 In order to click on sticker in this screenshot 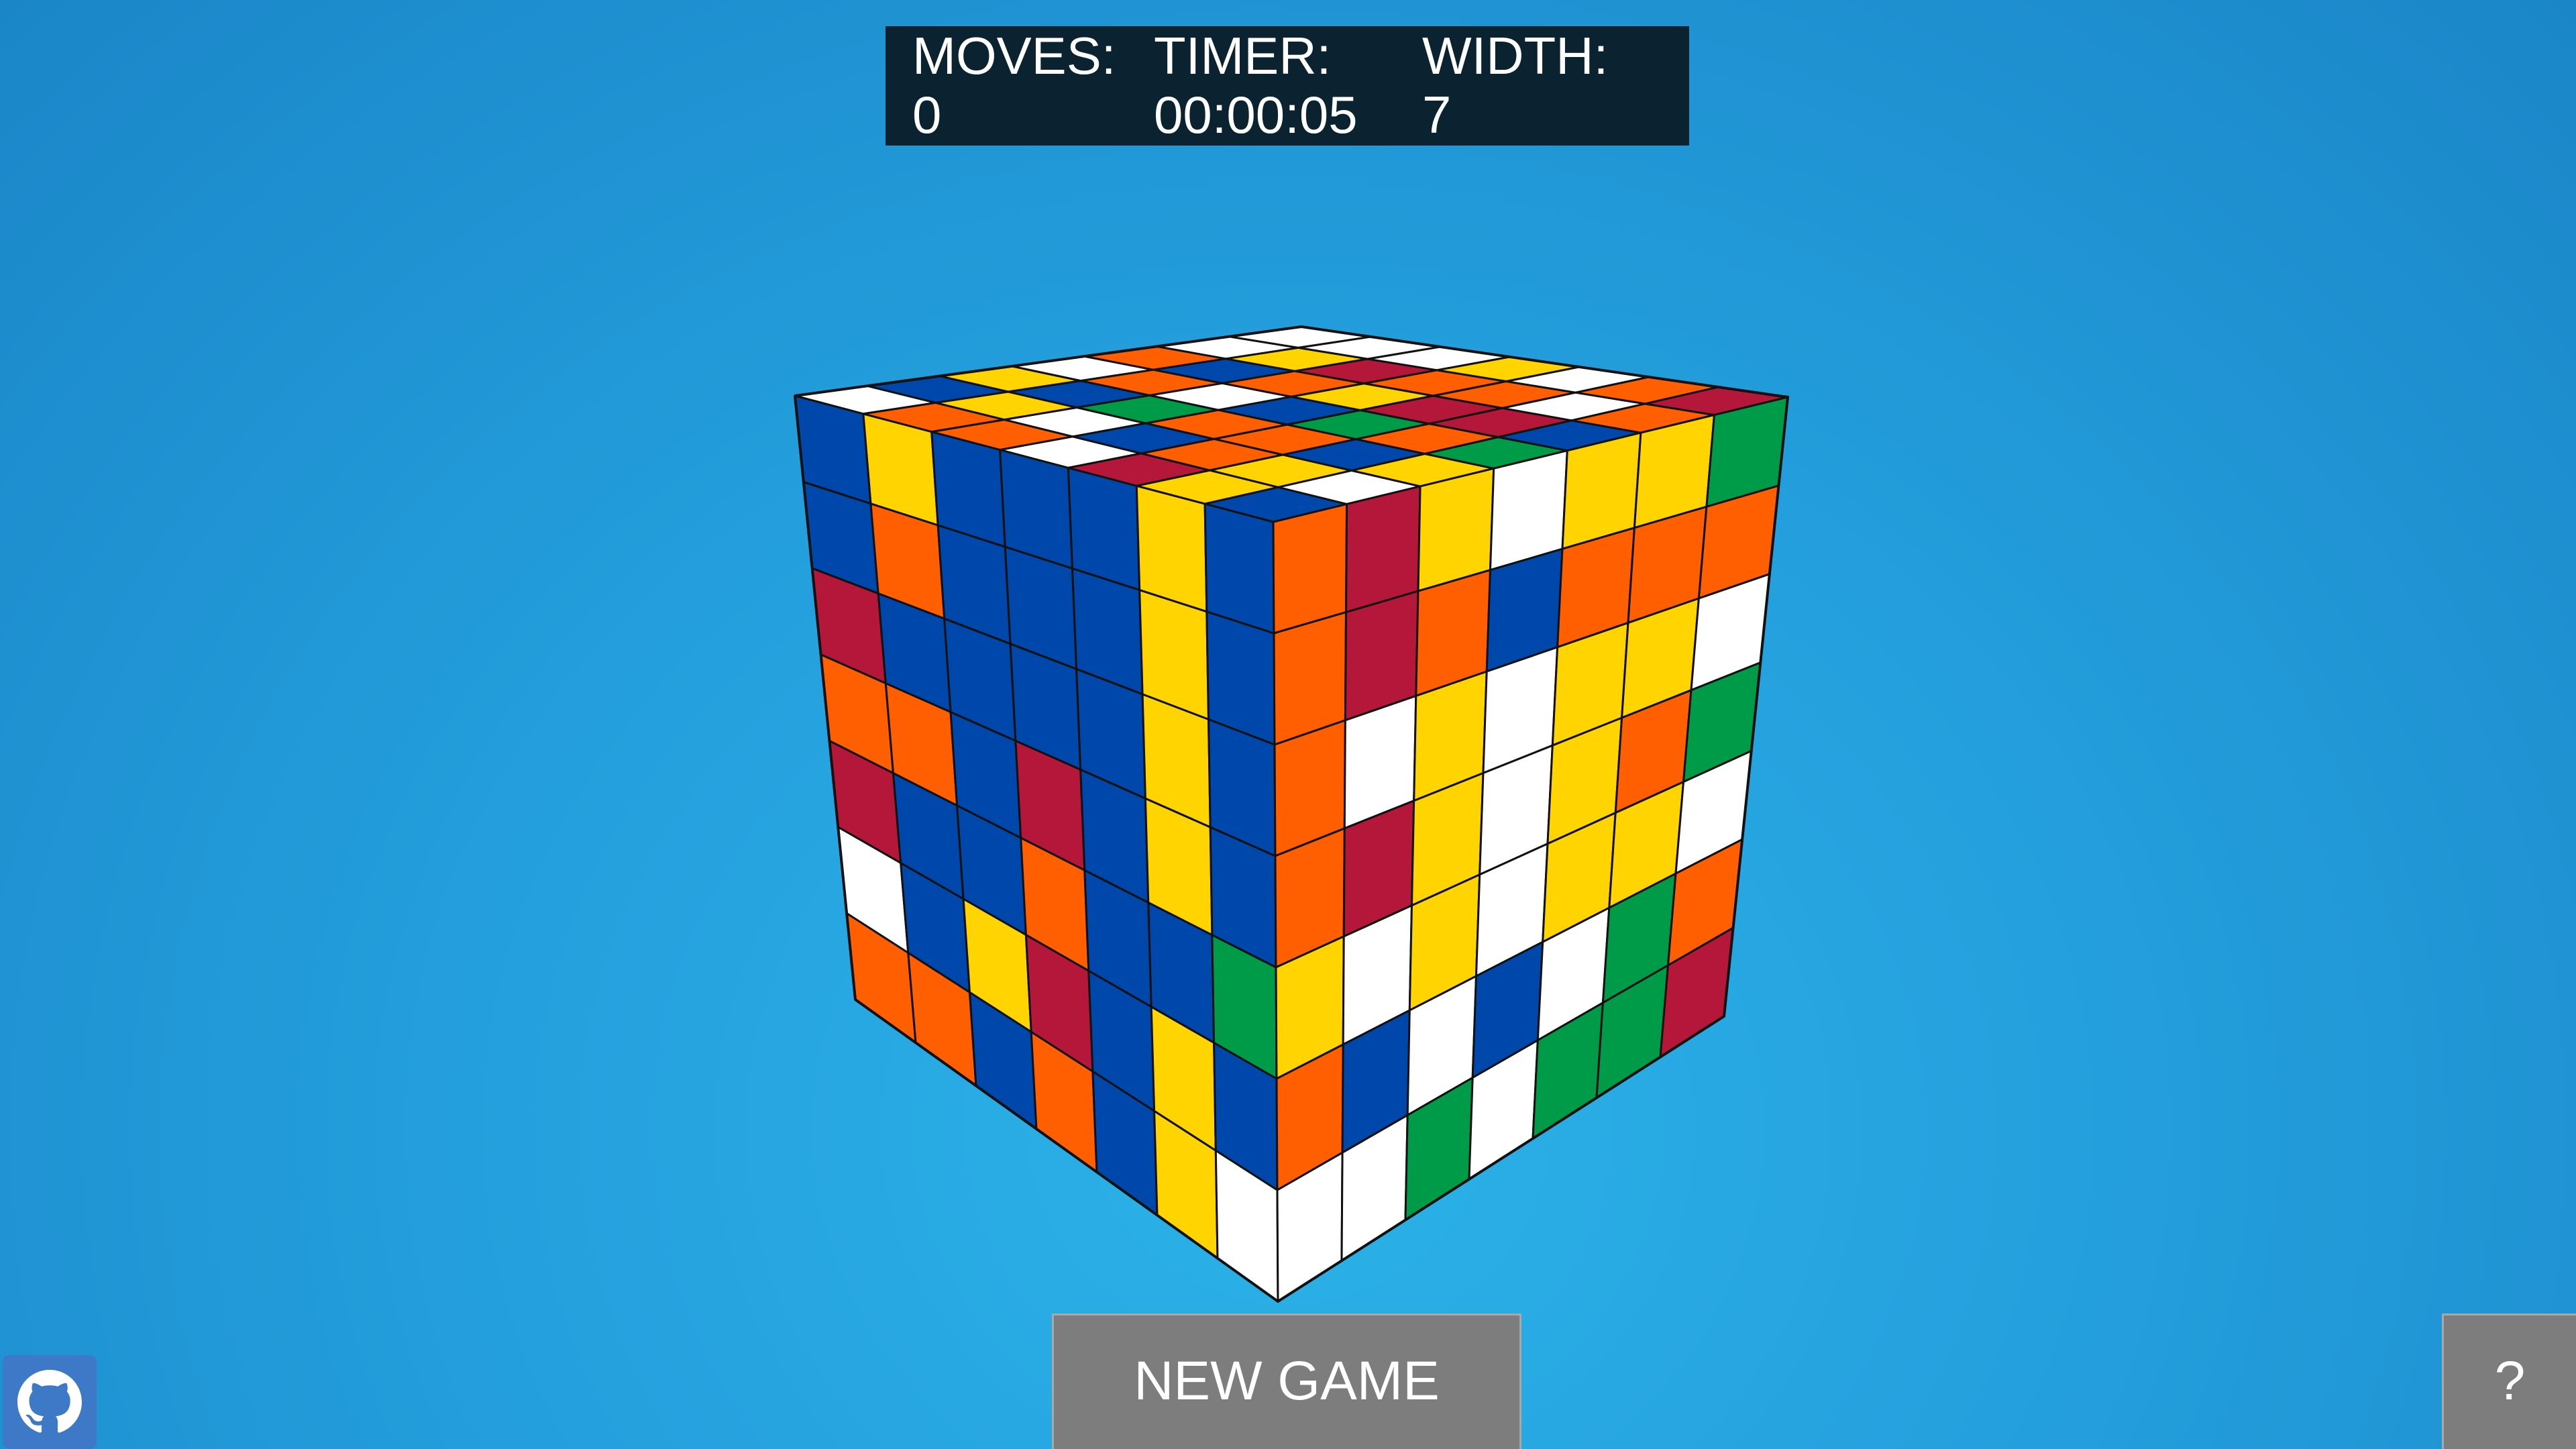, I will do `click(1310, 568)`.